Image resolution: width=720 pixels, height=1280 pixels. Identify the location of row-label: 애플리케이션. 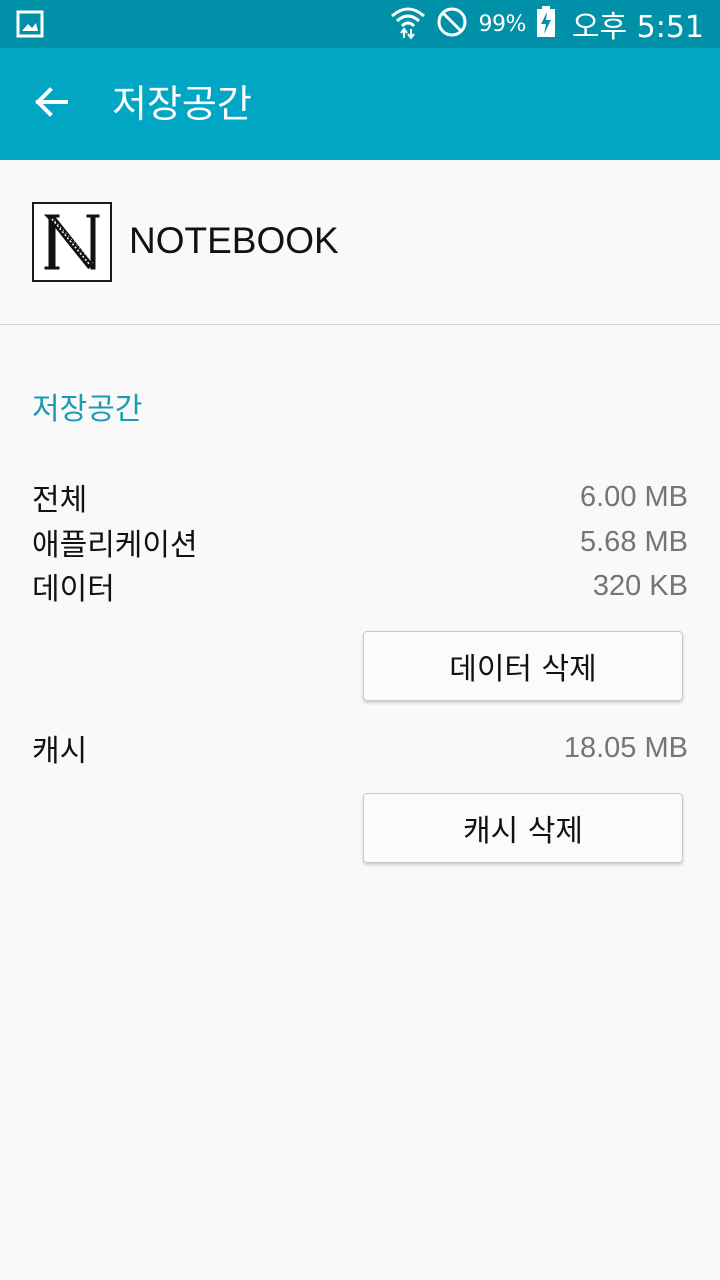
(115, 545).